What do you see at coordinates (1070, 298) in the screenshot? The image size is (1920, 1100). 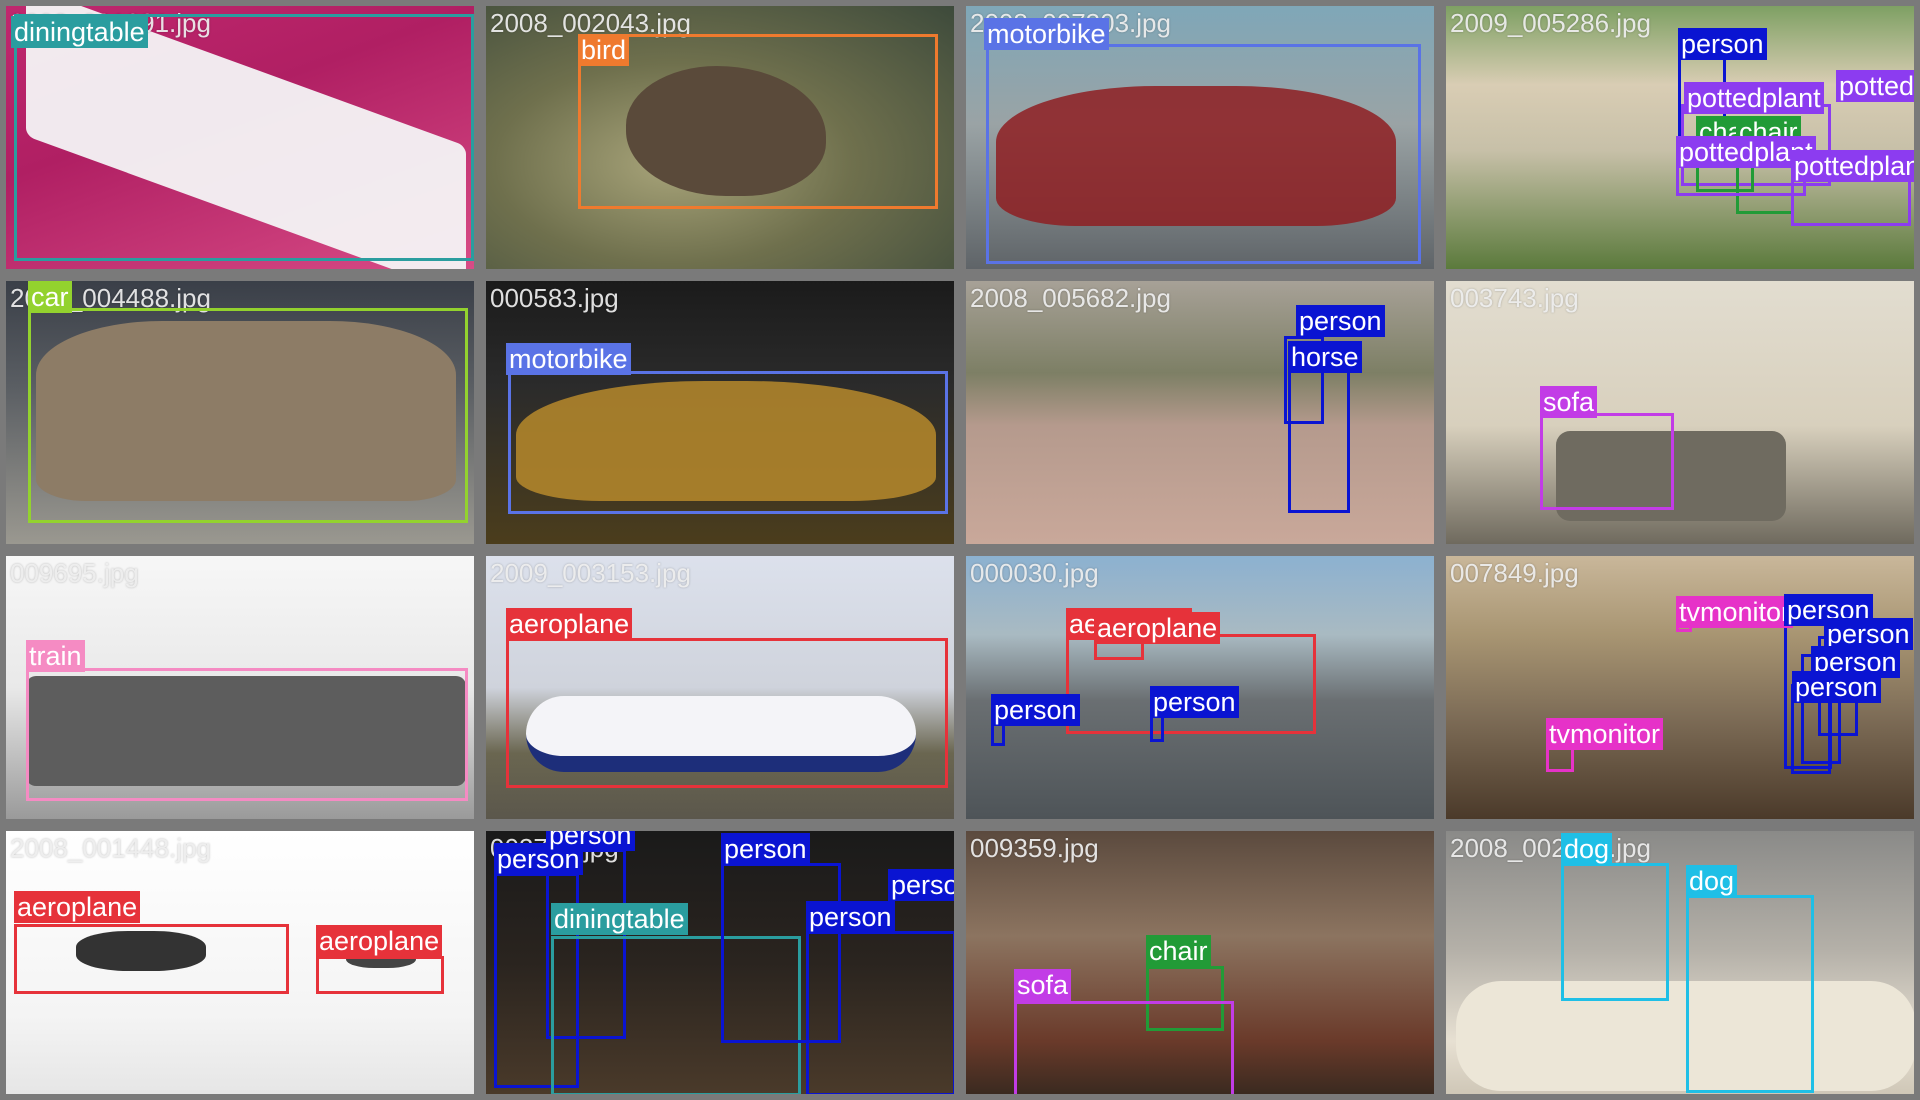 I see `filename: 2008_005682.jpg` at bounding box center [1070, 298].